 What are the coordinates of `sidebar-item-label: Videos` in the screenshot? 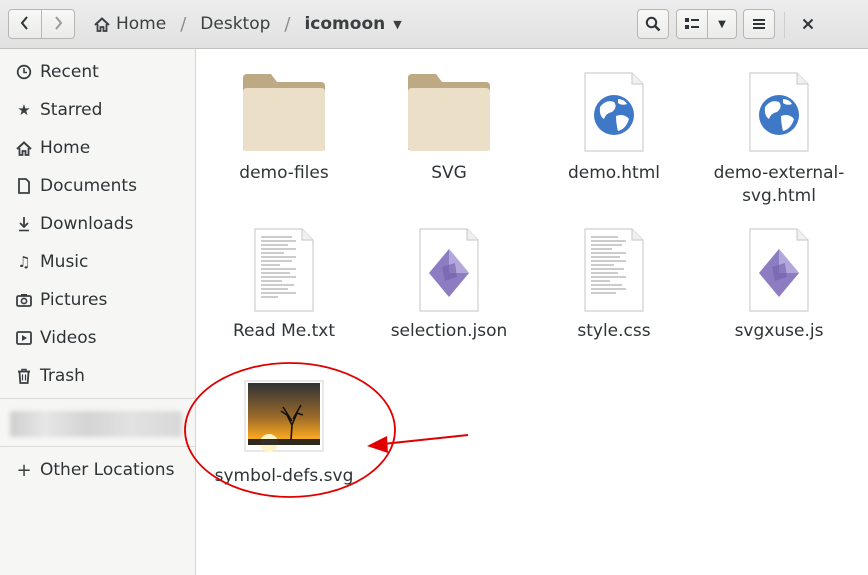 It's located at (68, 338).